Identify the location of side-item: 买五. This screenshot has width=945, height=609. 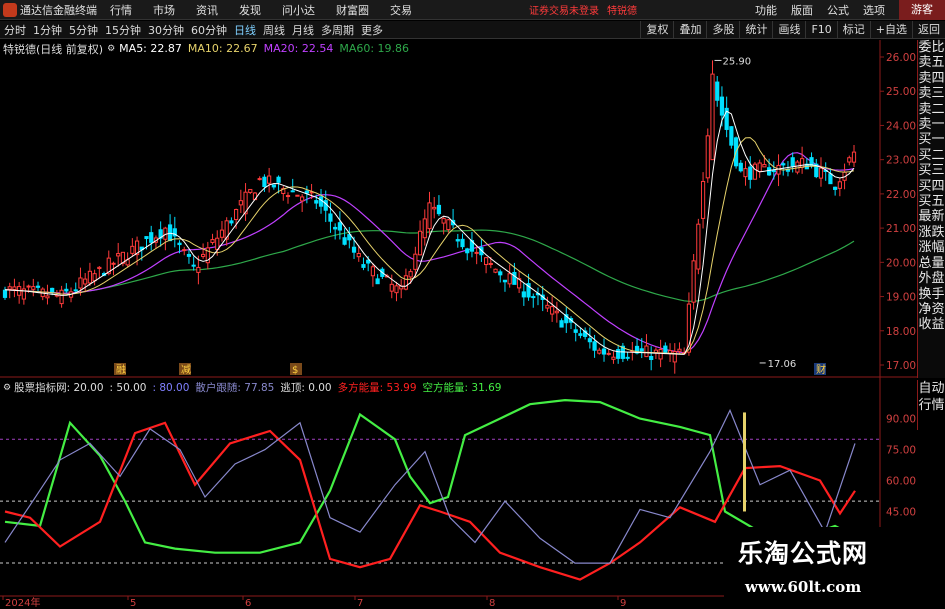
(931, 201).